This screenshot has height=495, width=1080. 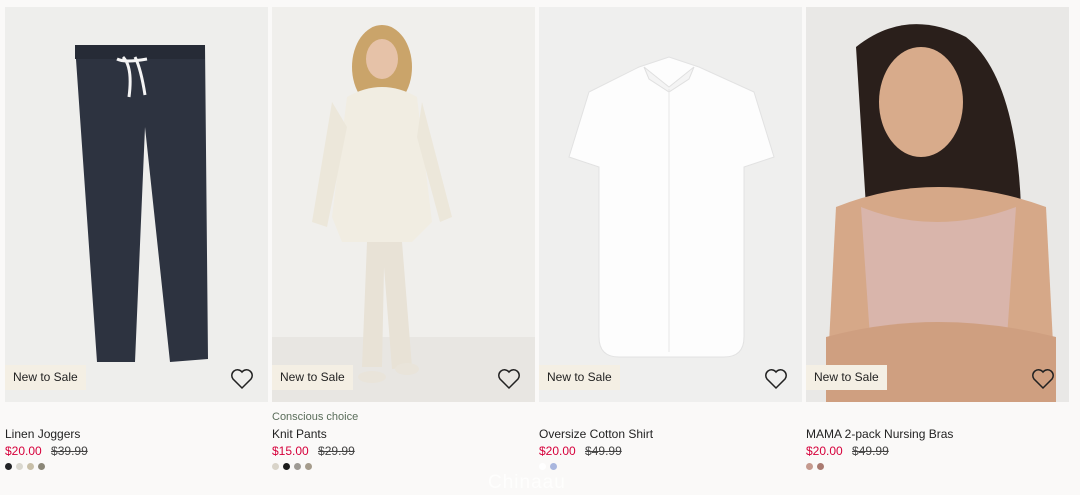 I want to click on product-info: MAMA 2-pack Nursing Bras $20.00 $49.99, so click(x=937, y=436).